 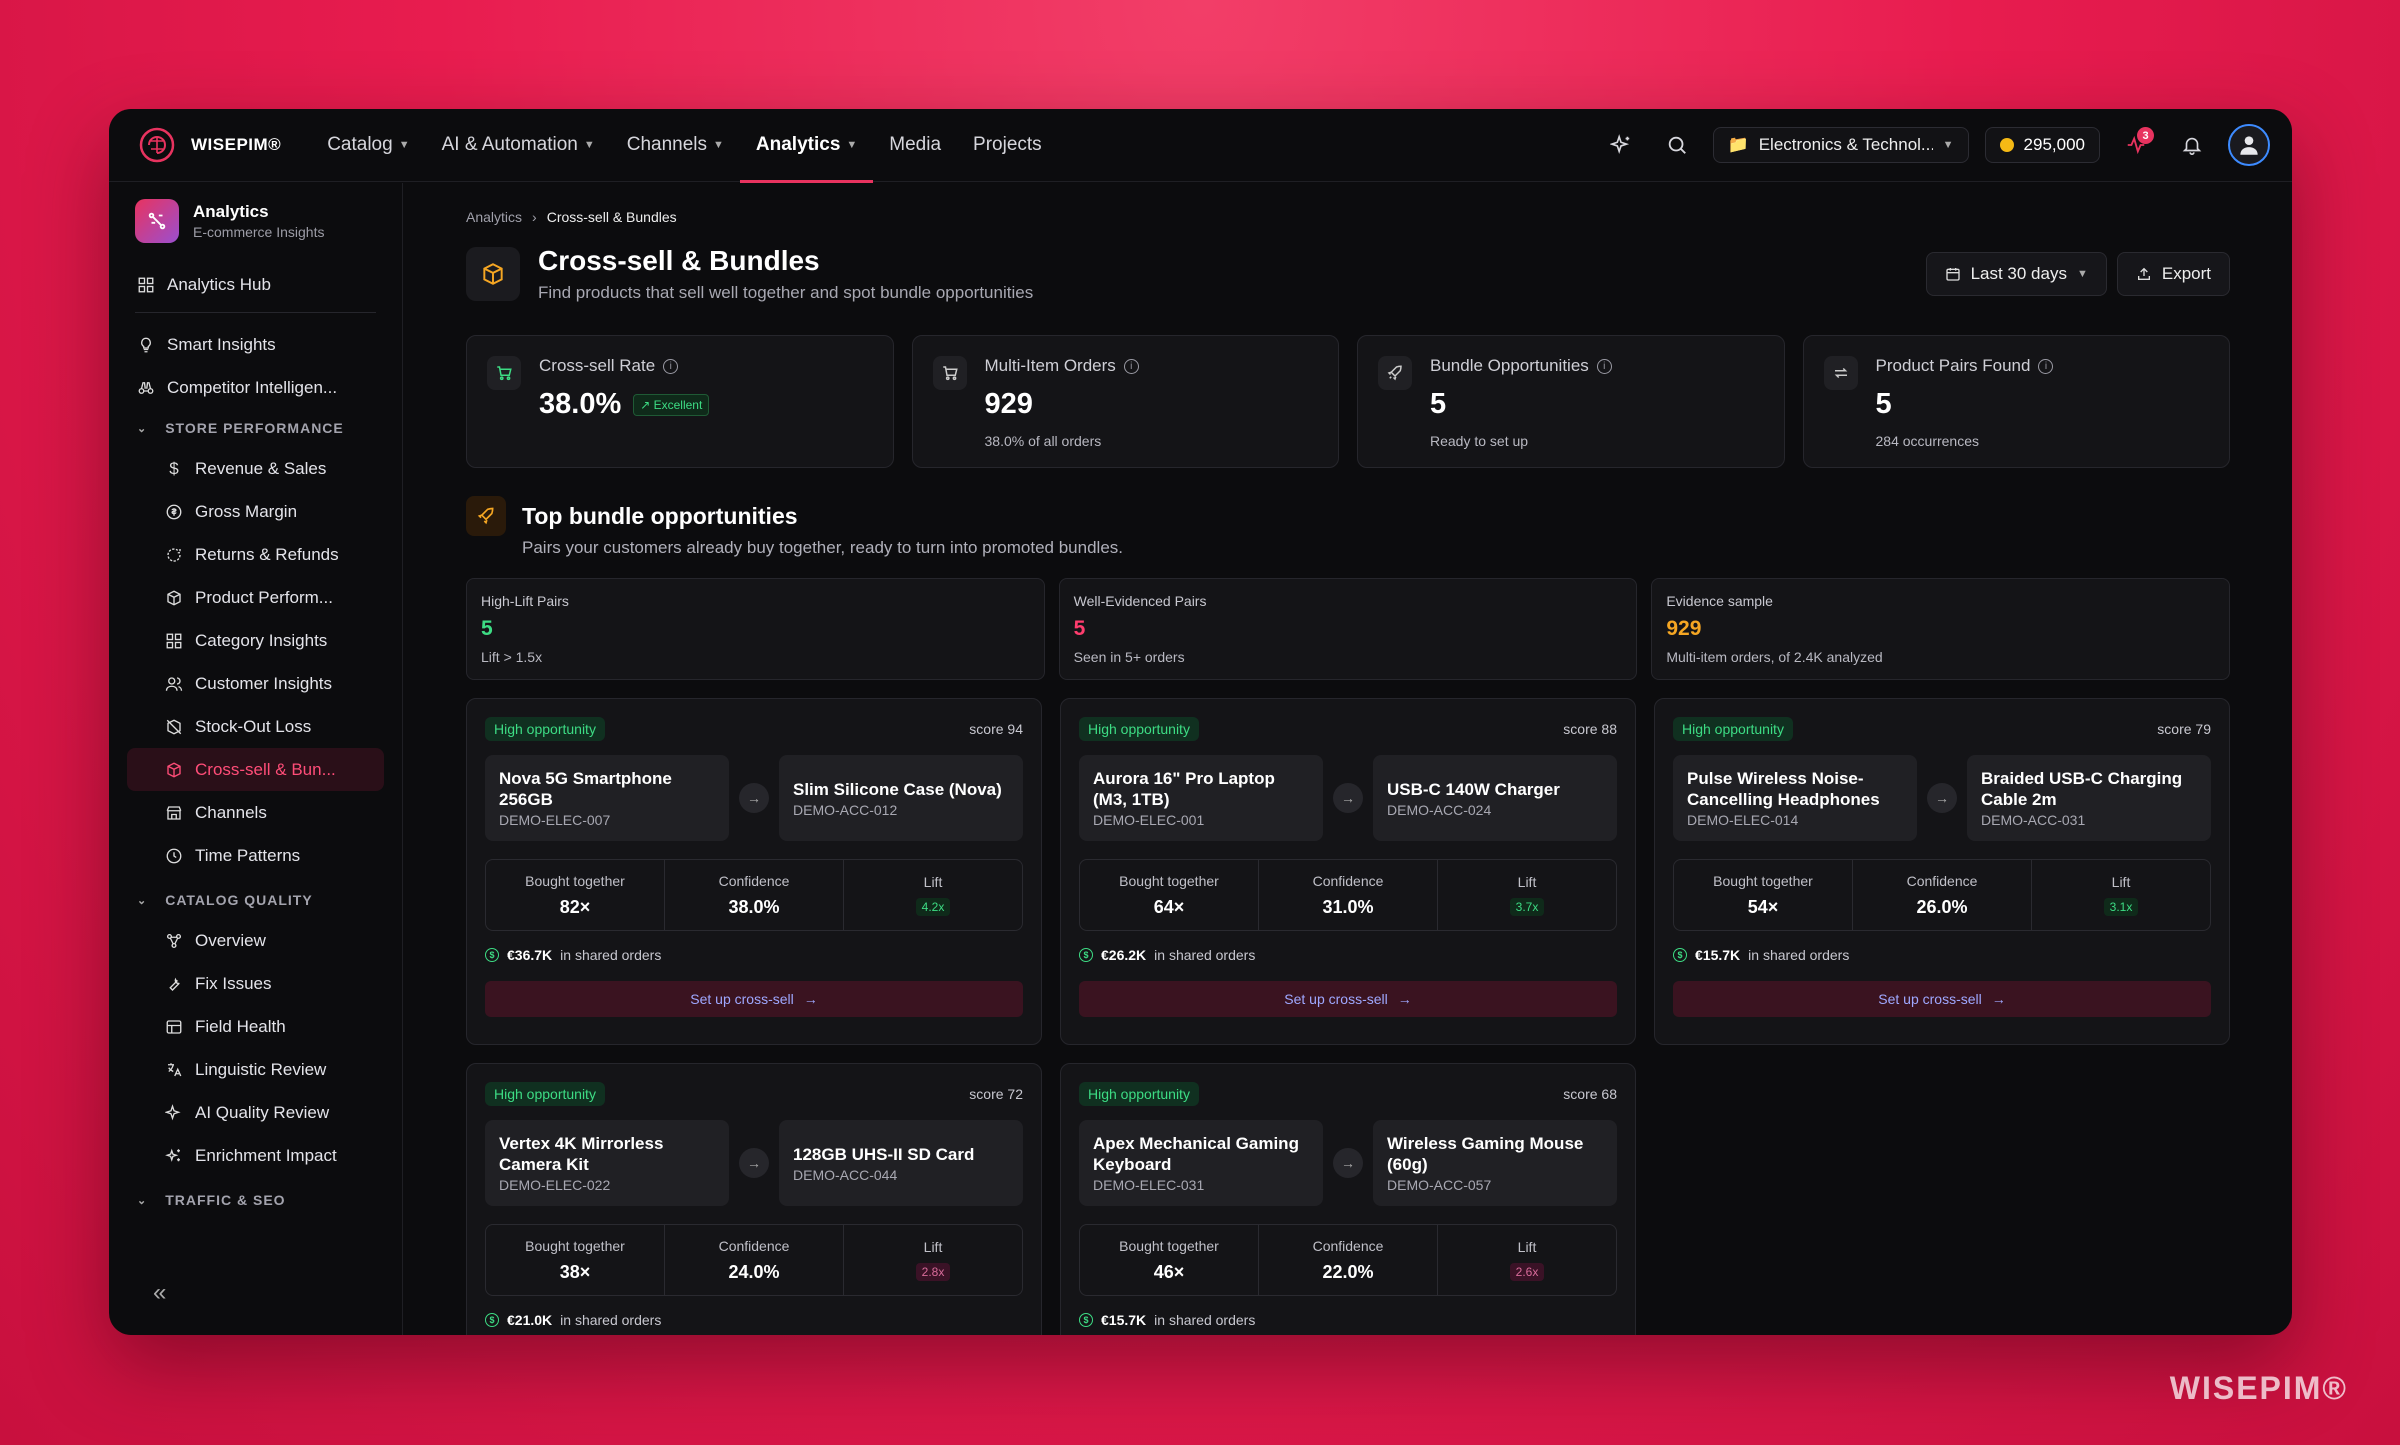 I want to click on brand-logo: WISEPIM®, so click(x=209, y=145).